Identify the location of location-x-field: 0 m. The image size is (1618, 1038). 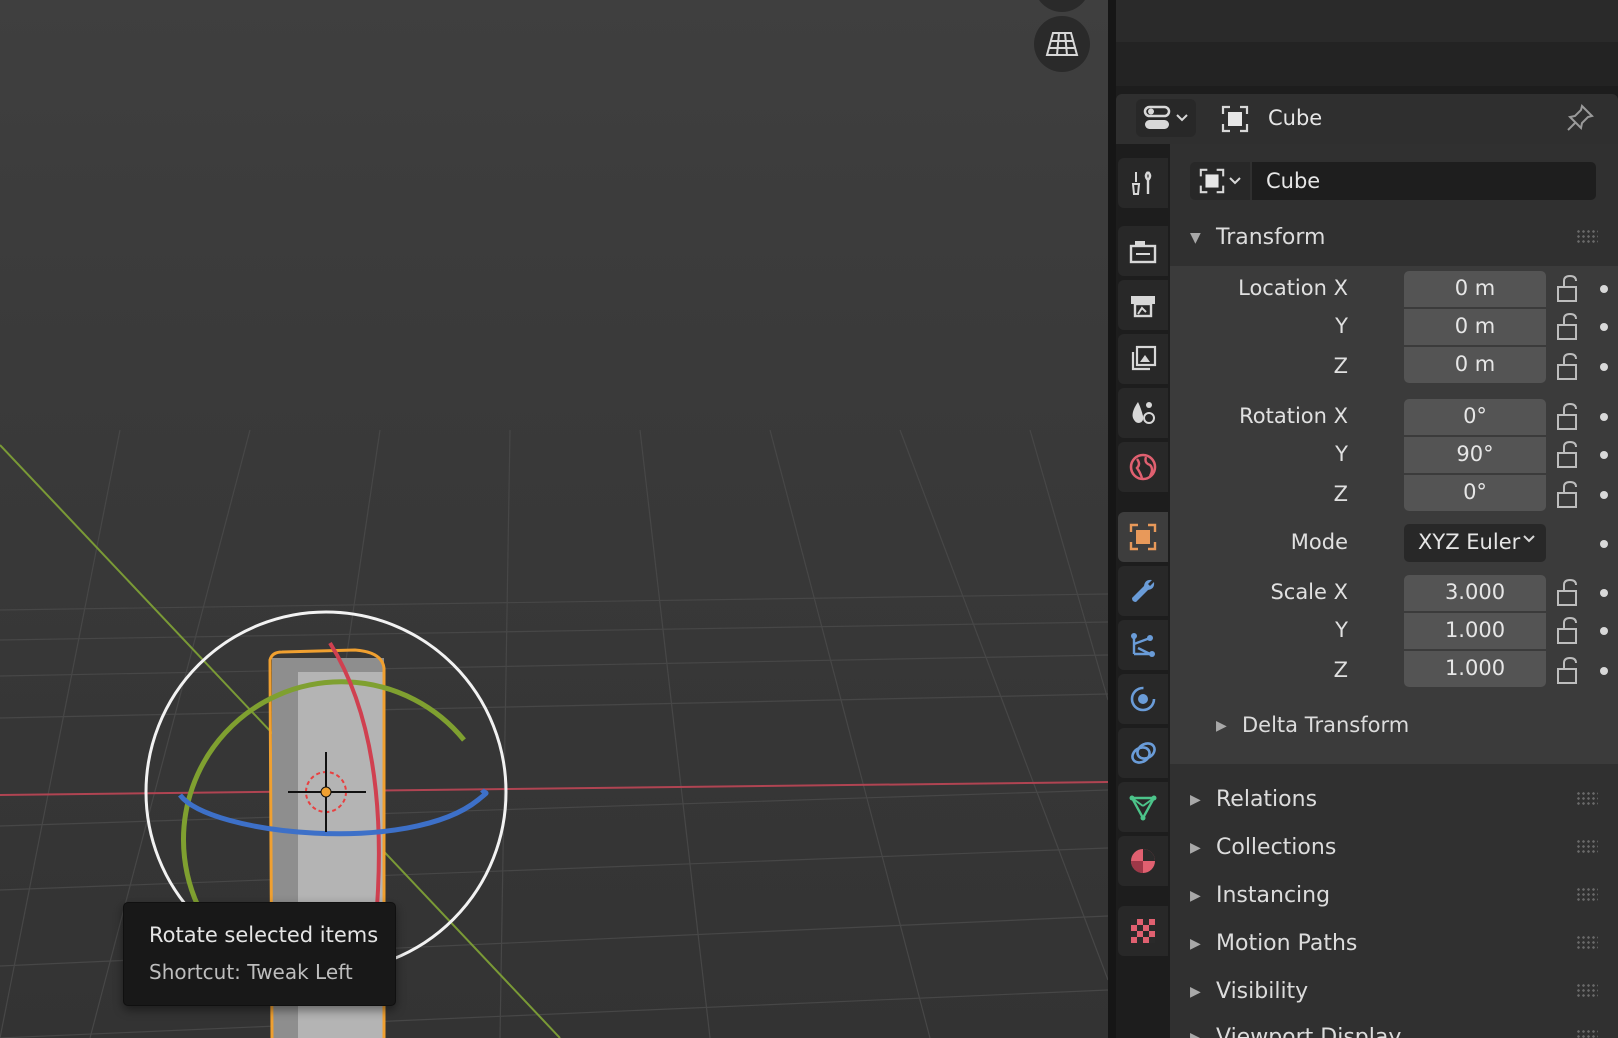
(1475, 289).